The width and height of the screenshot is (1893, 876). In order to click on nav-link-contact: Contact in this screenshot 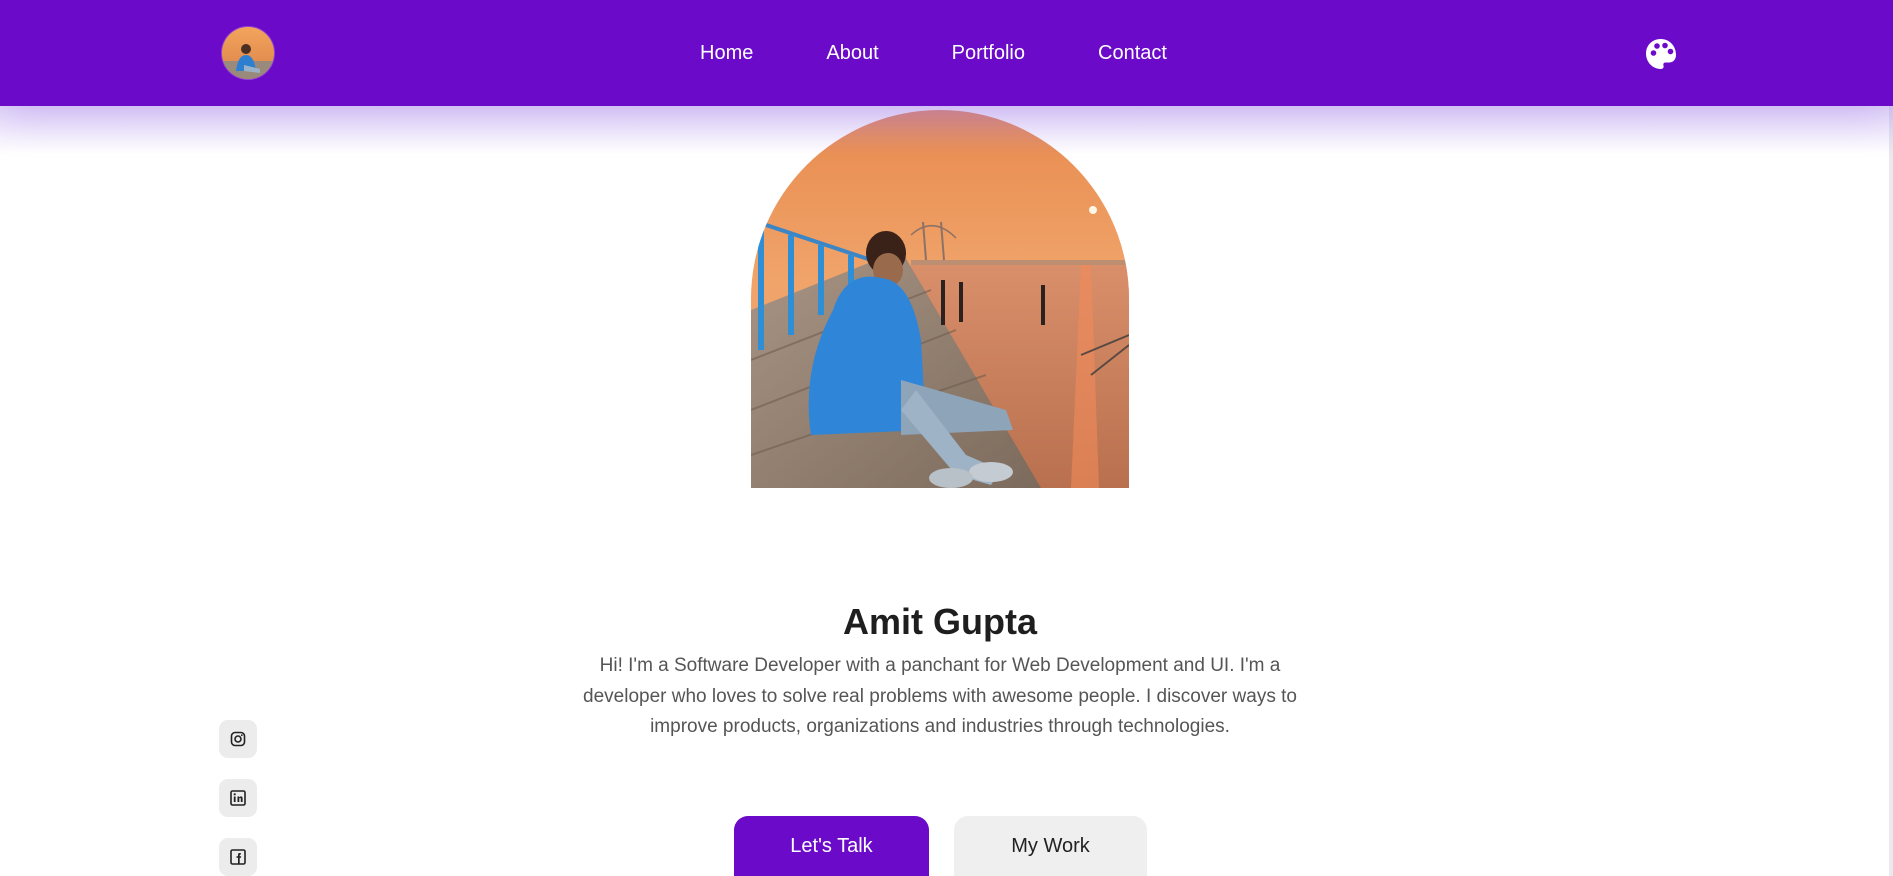, I will do `click(1132, 53)`.